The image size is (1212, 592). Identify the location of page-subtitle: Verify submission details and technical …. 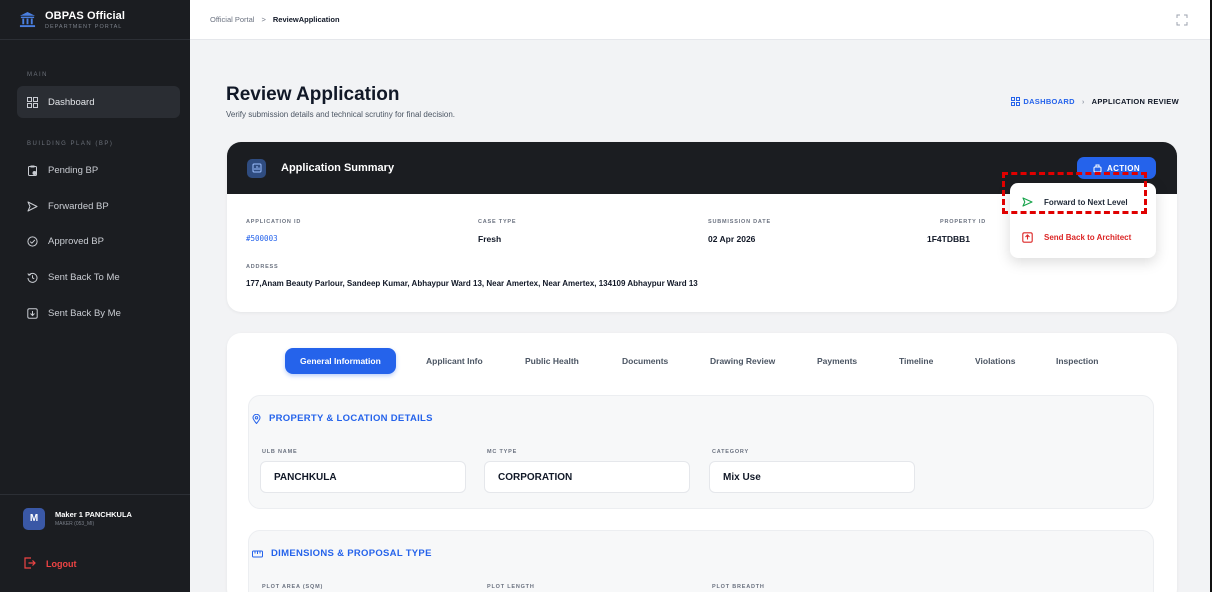
(340, 114).